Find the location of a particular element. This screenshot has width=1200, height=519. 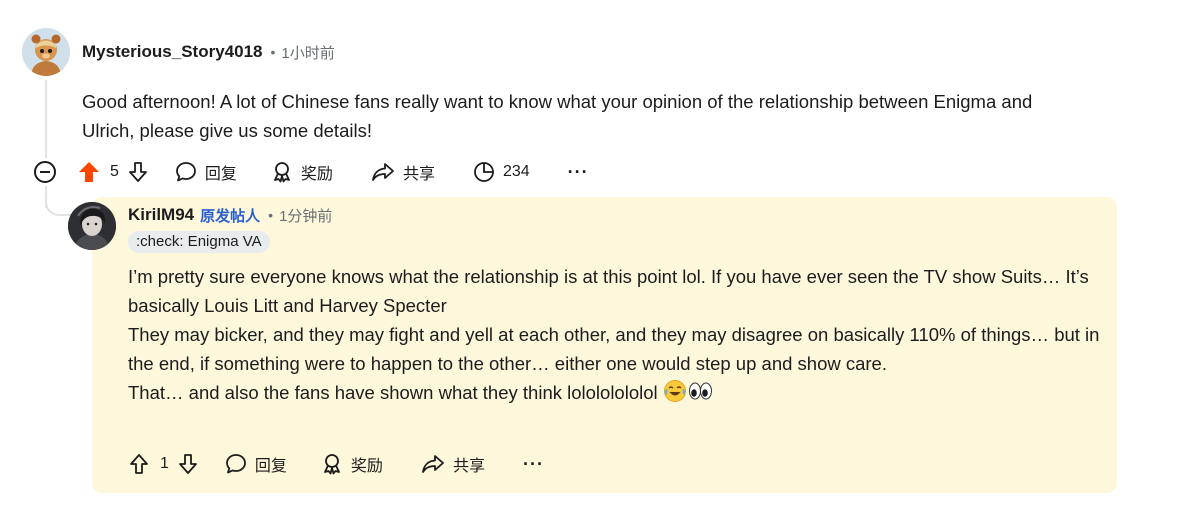

username: KirilM94 is located at coordinates (161, 215).